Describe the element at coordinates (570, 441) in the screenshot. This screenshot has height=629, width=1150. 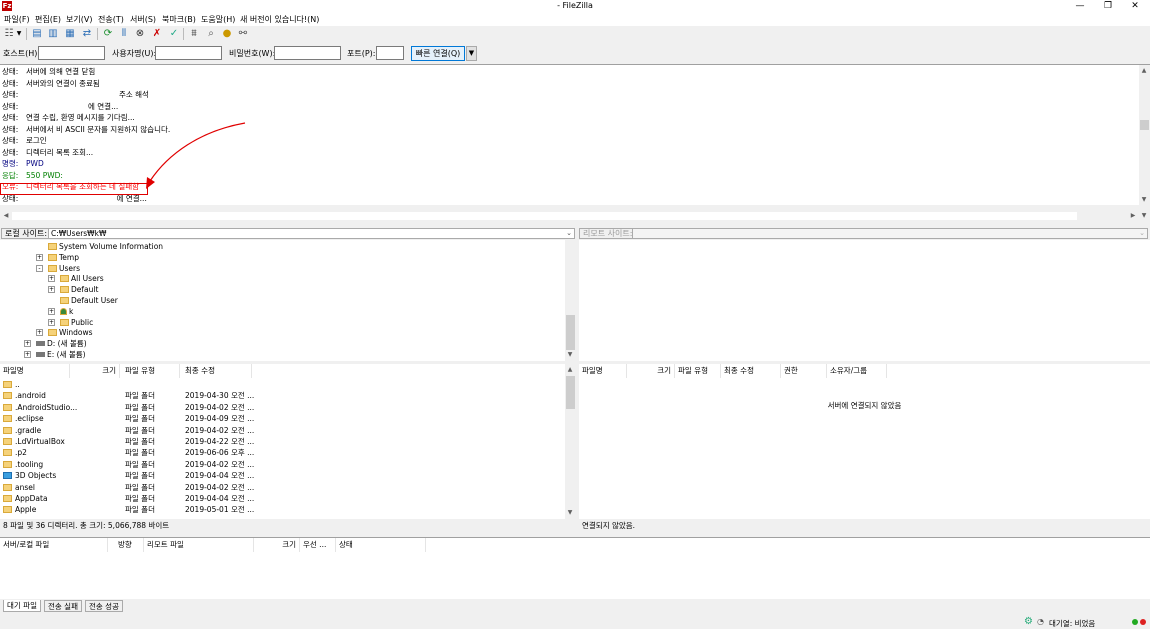
I see `local-files-scrollbar: ▲ ▼` at that location.